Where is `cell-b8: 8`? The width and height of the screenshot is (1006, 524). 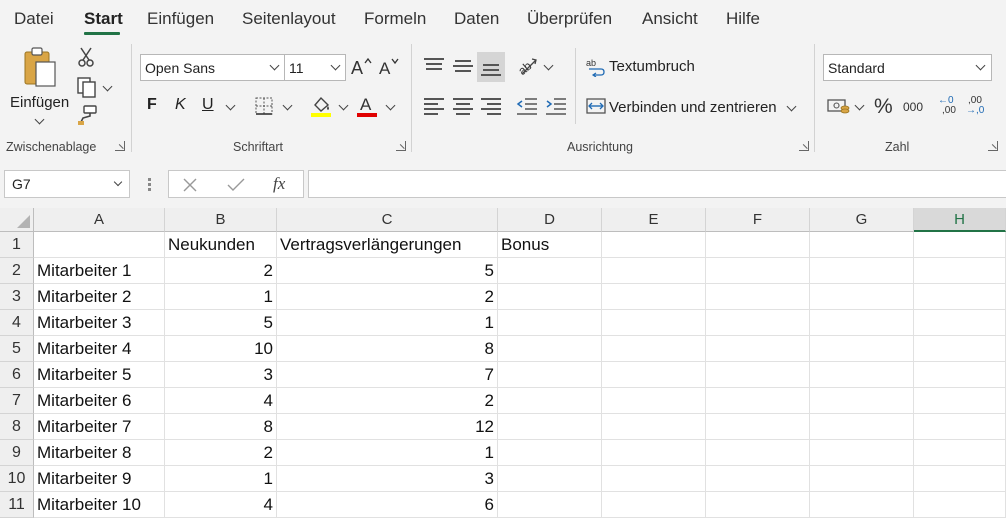 cell-b8: 8 is located at coordinates (221, 427).